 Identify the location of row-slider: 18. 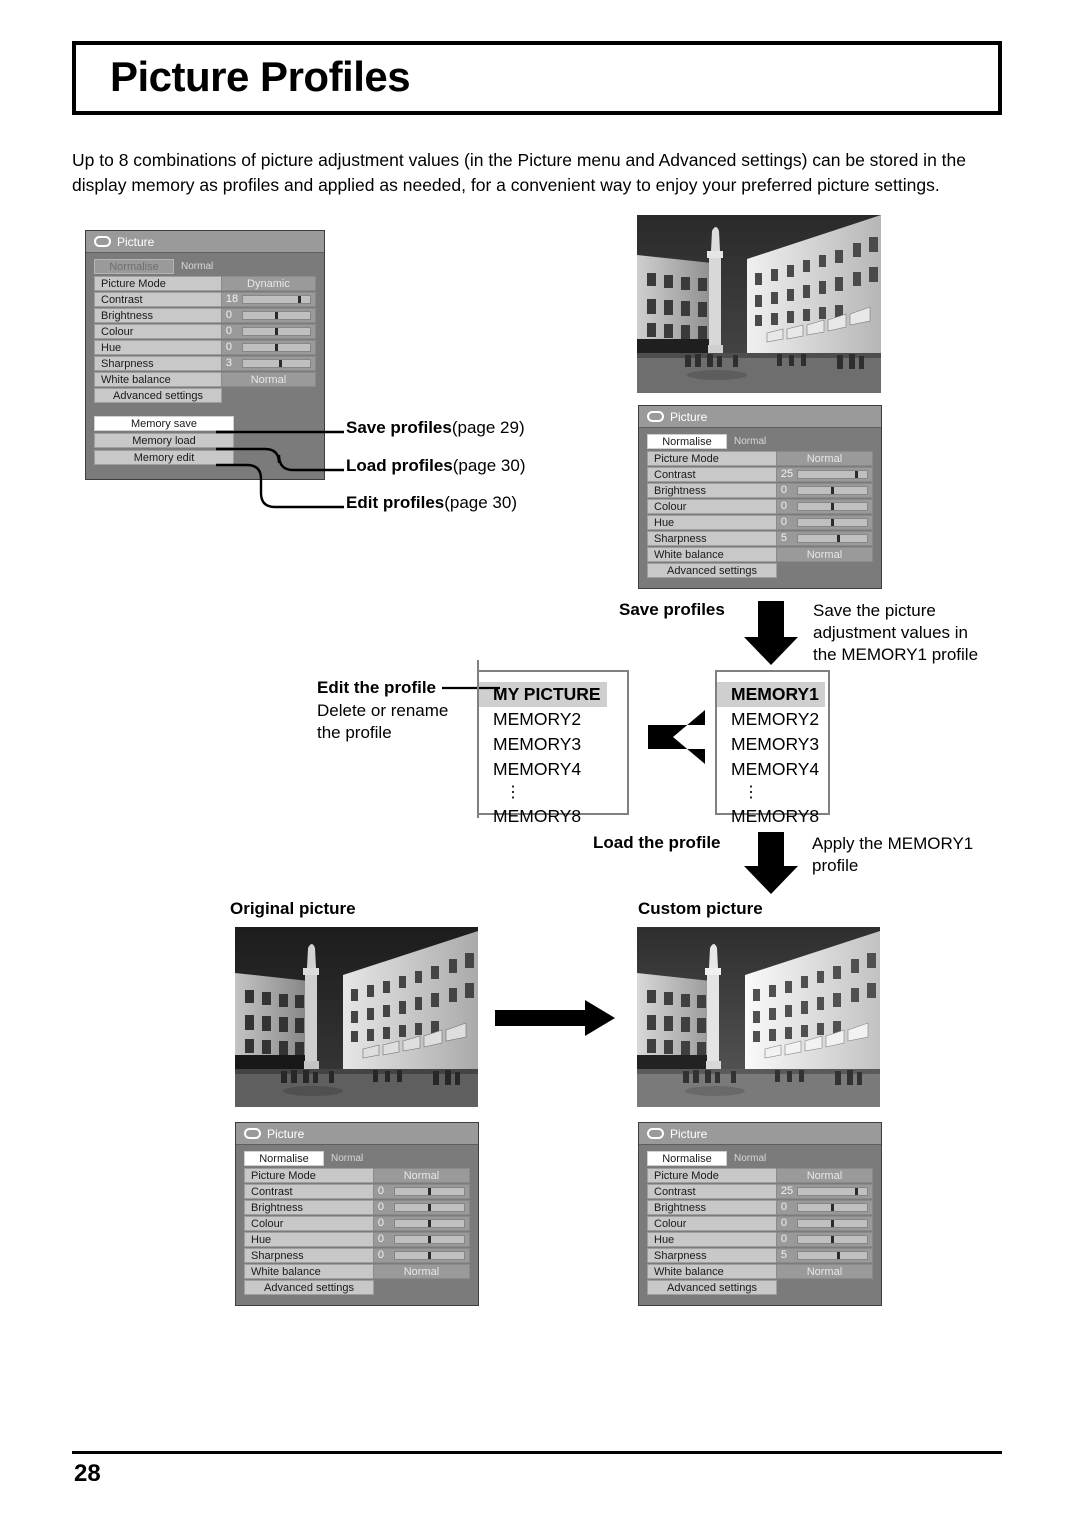
(268, 299).